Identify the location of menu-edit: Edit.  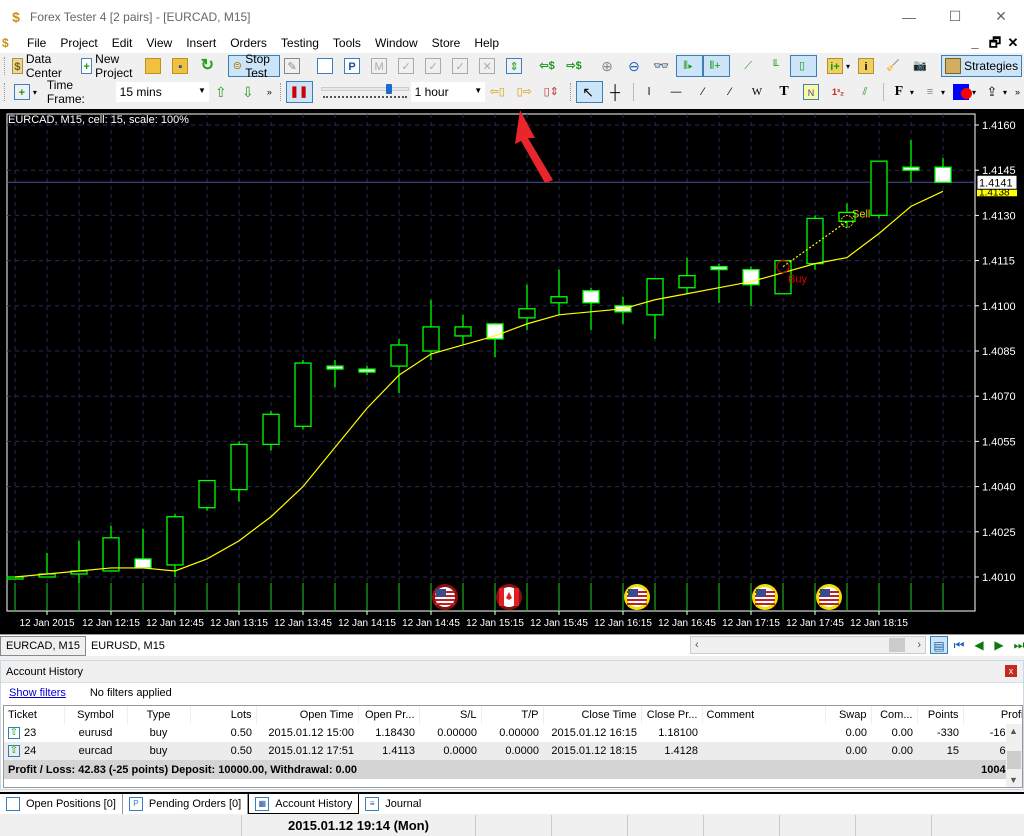
(122, 43).